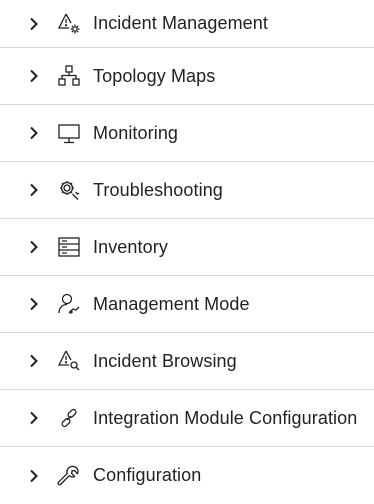 The height and width of the screenshot is (504, 374). What do you see at coordinates (158, 189) in the screenshot?
I see `nav-item-label: Troubleshooting` at bounding box center [158, 189].